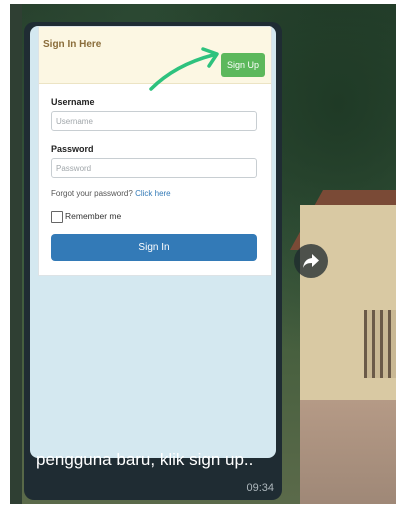  I want to click on remember-me-label: Remember me, so click(93, 216).